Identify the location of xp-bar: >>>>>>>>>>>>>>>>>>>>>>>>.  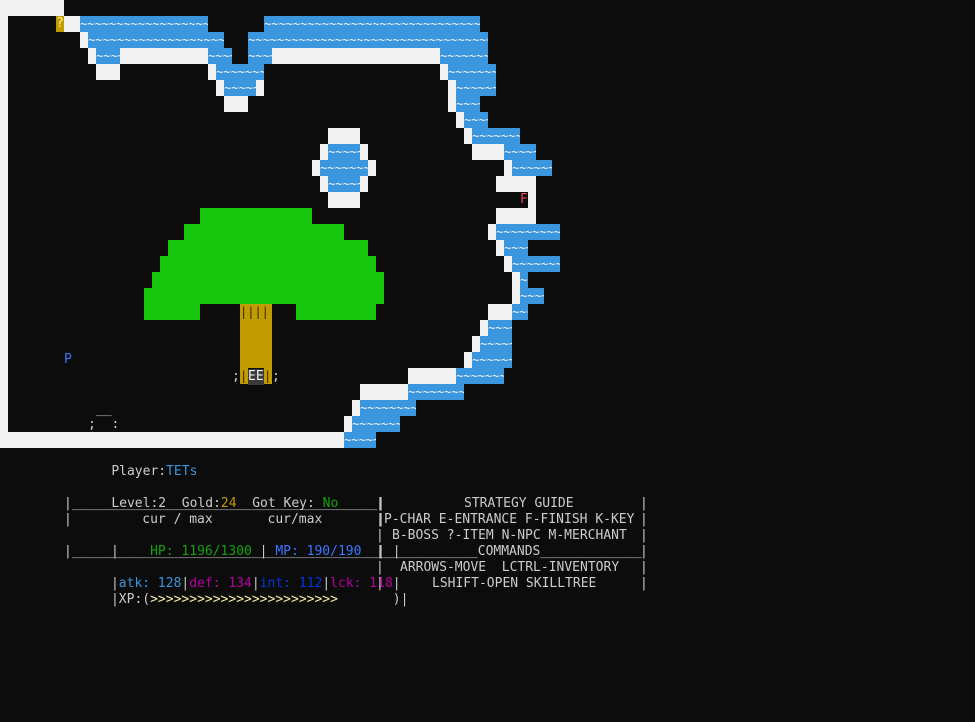
(244, 599).